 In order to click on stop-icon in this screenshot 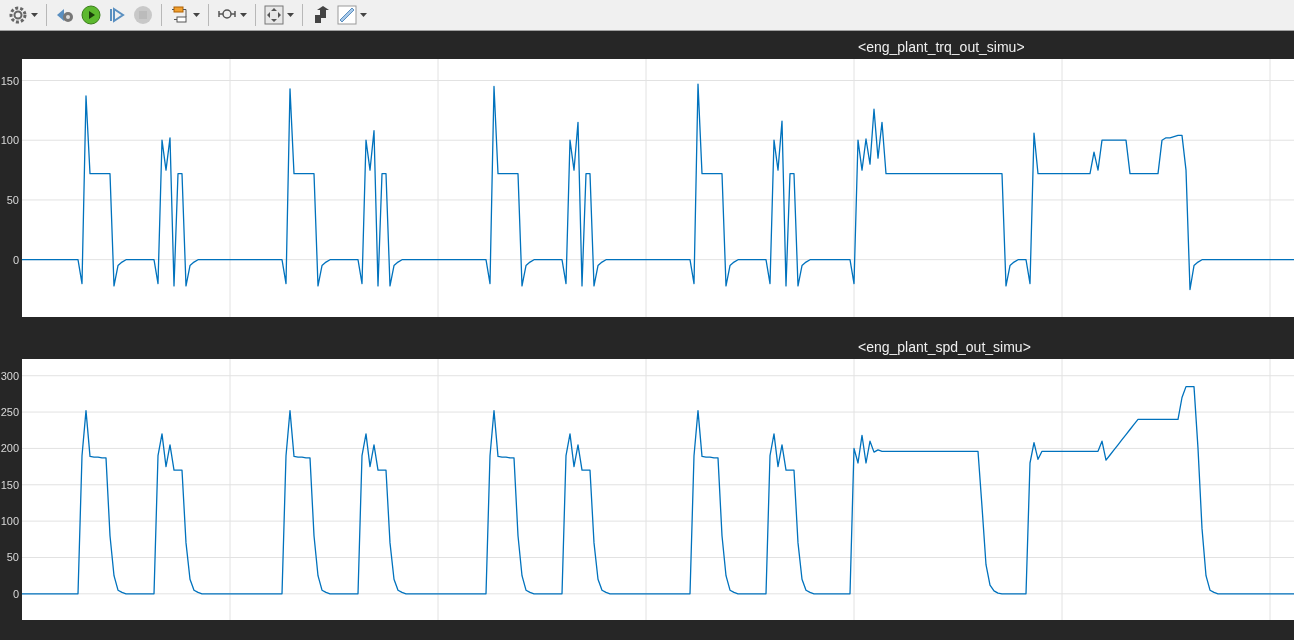, I will do `click(143, 15)`.